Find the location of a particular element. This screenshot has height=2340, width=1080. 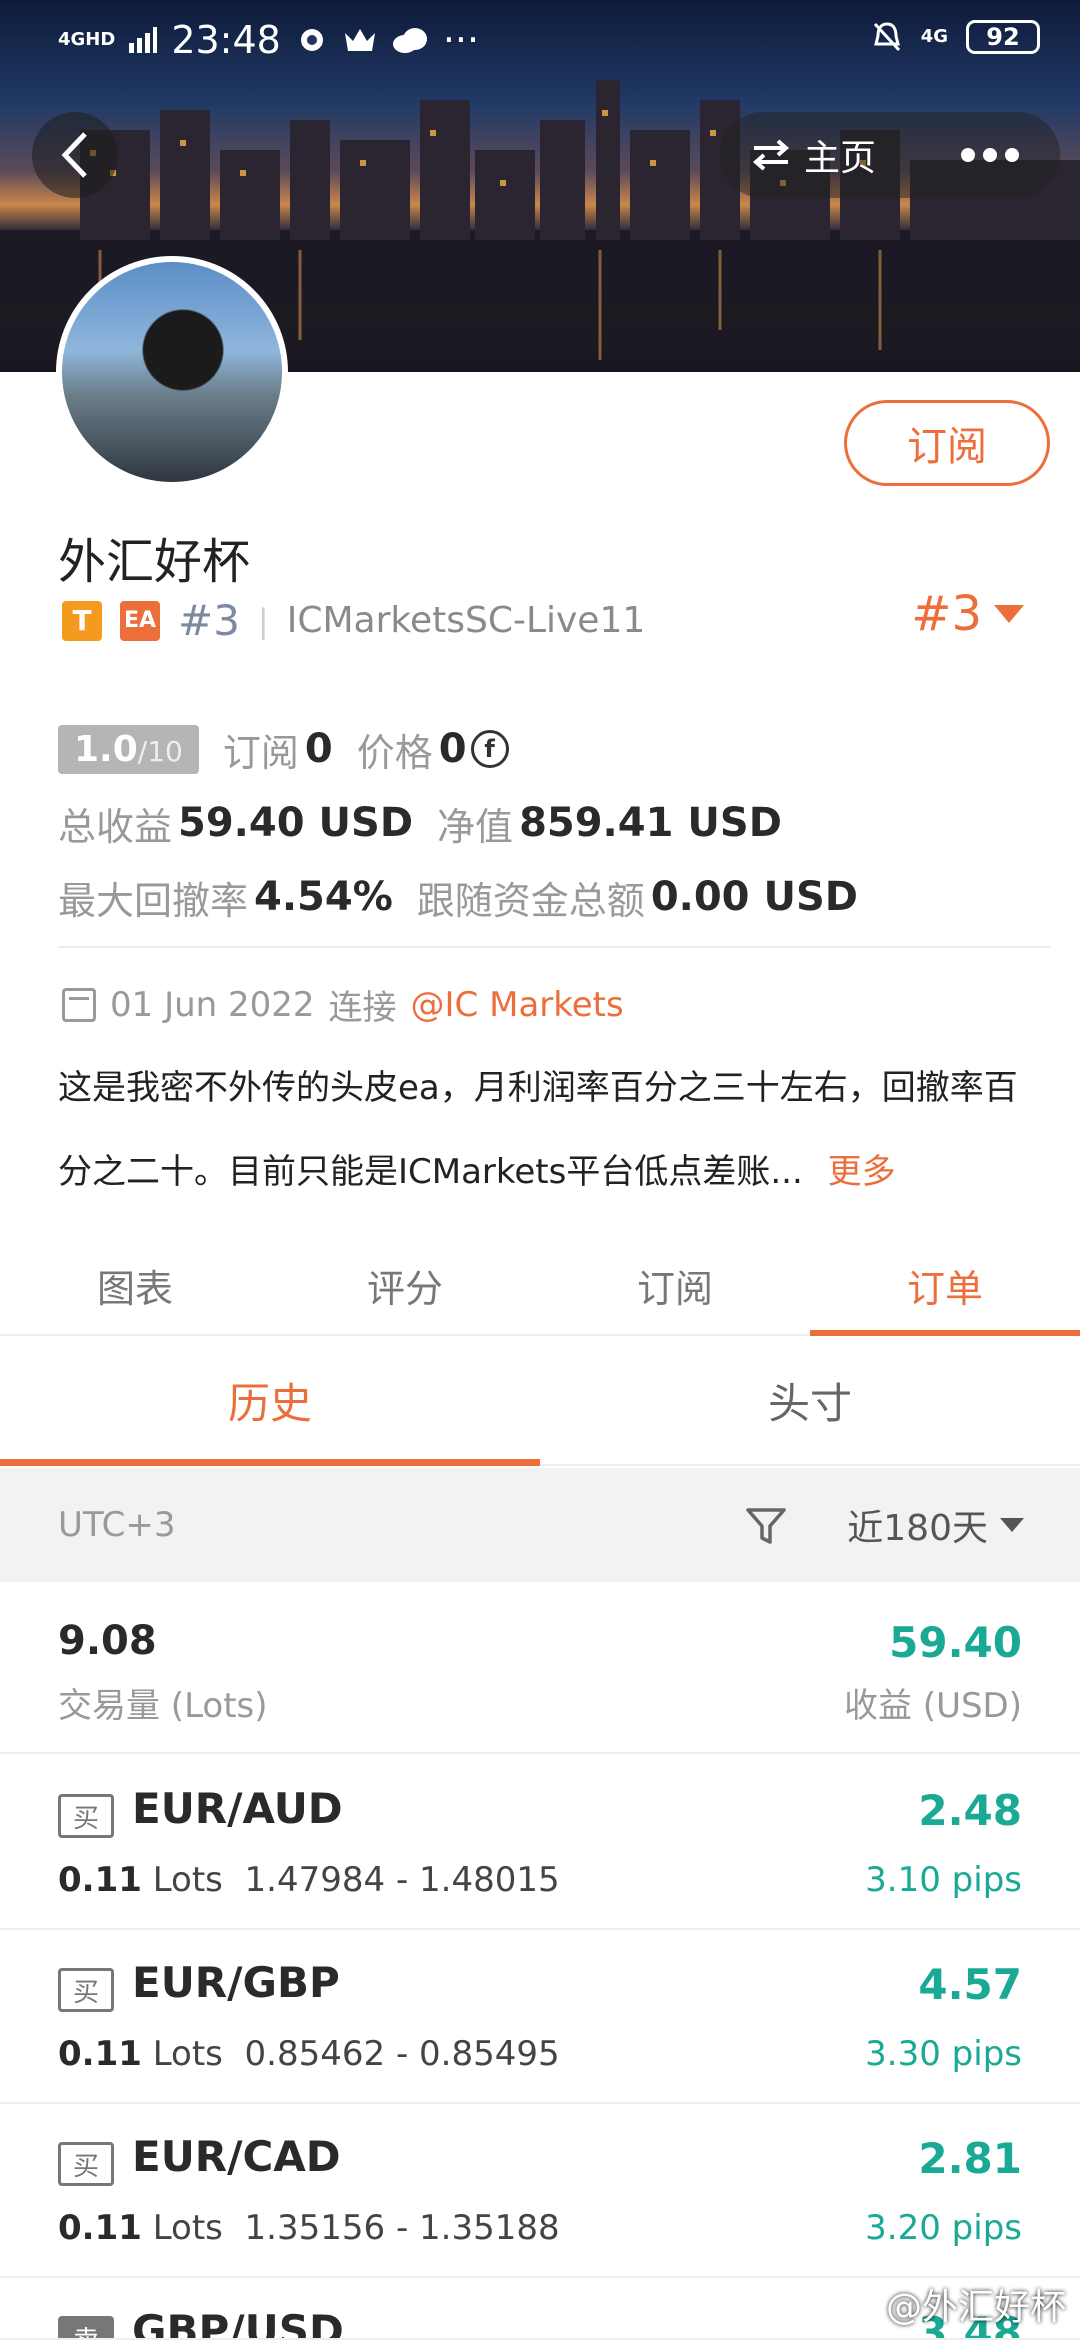

back-button is located at coordinates (75, 155).